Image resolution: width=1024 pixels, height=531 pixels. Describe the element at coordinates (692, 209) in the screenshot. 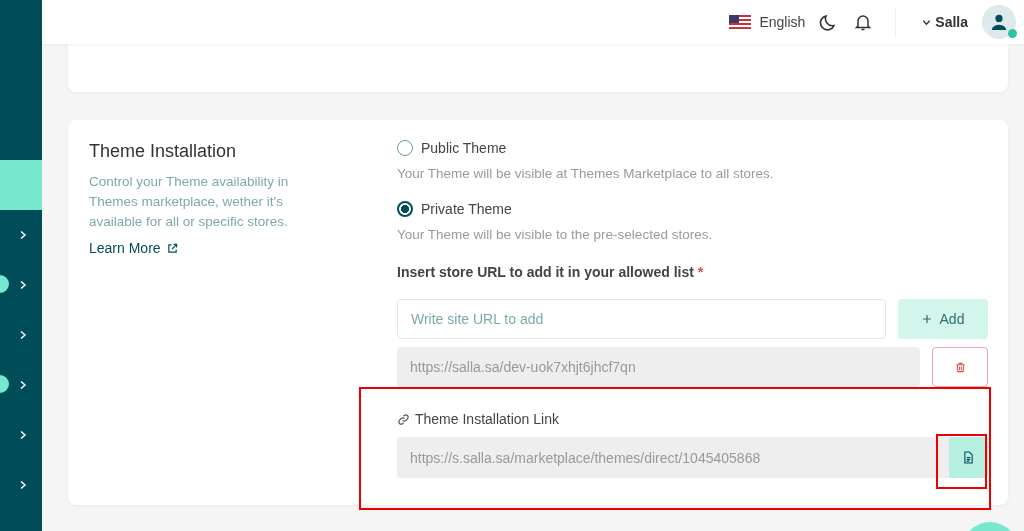

I see `radio-option: Private Theme` at that location.